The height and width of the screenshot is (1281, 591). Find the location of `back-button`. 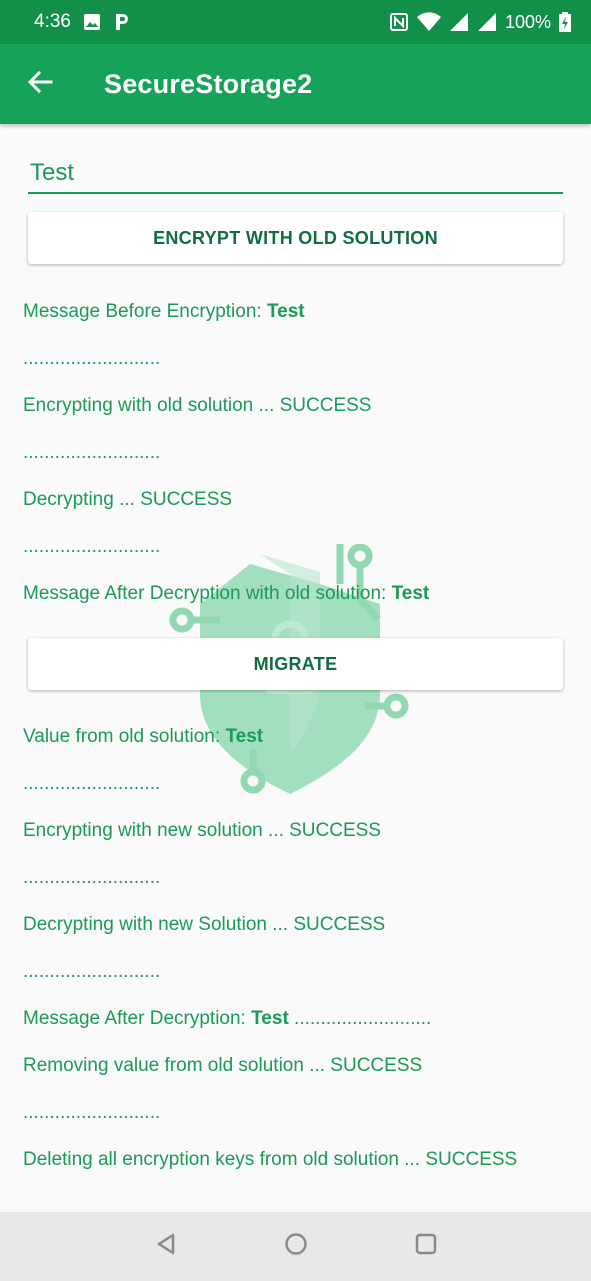

back-button is located at coordinates (40, 84).